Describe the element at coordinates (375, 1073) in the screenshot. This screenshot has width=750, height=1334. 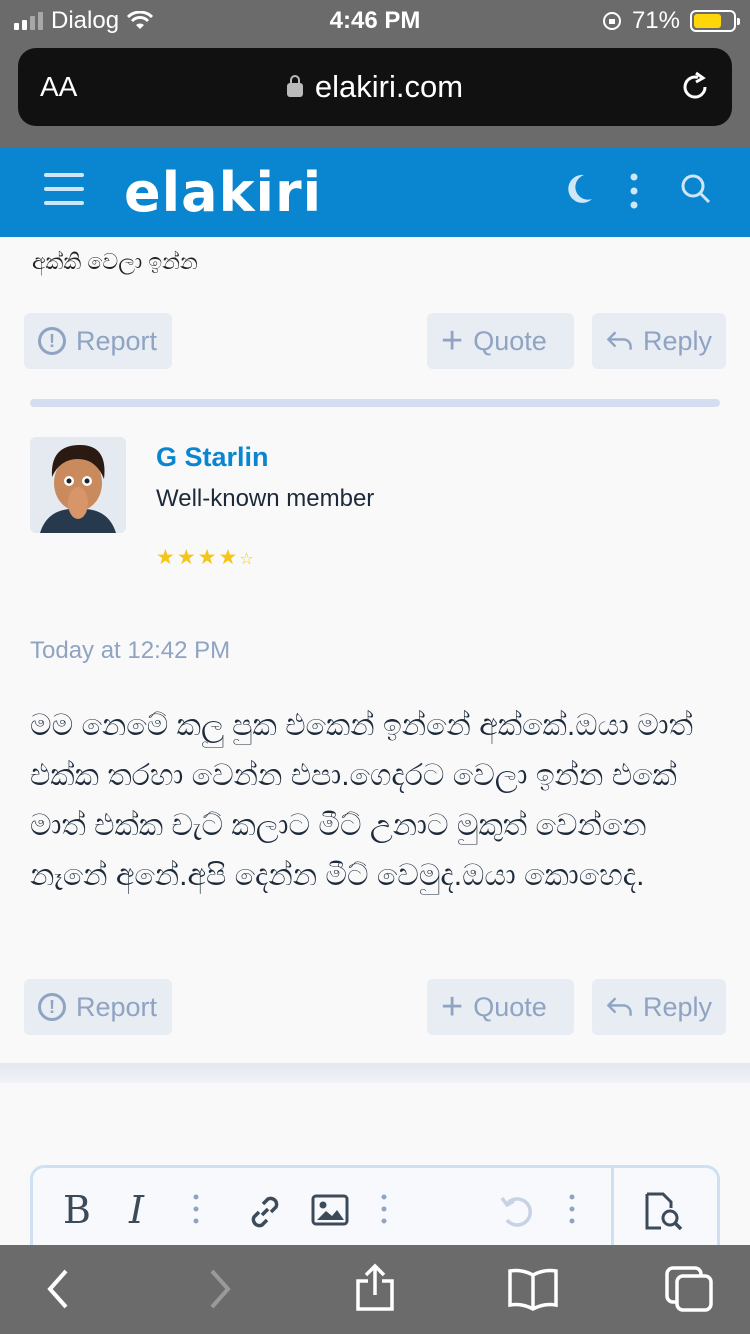
I see `post-separator` at that location.